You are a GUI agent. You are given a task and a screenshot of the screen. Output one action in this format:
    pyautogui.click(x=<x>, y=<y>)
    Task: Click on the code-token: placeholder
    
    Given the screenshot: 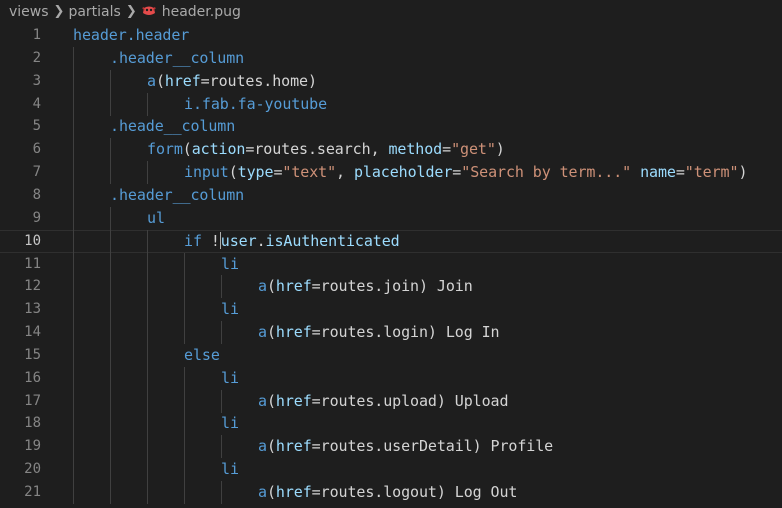 What is the action you would take?
    pyautogui.click(x=403, y=172)
    